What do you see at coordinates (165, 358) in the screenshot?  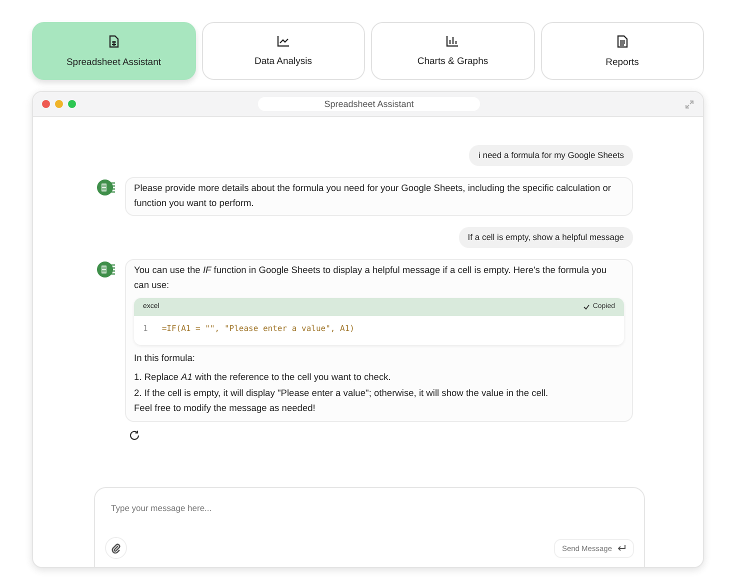 I see `message-text: In this formula:` at bounding box center [165, 358].